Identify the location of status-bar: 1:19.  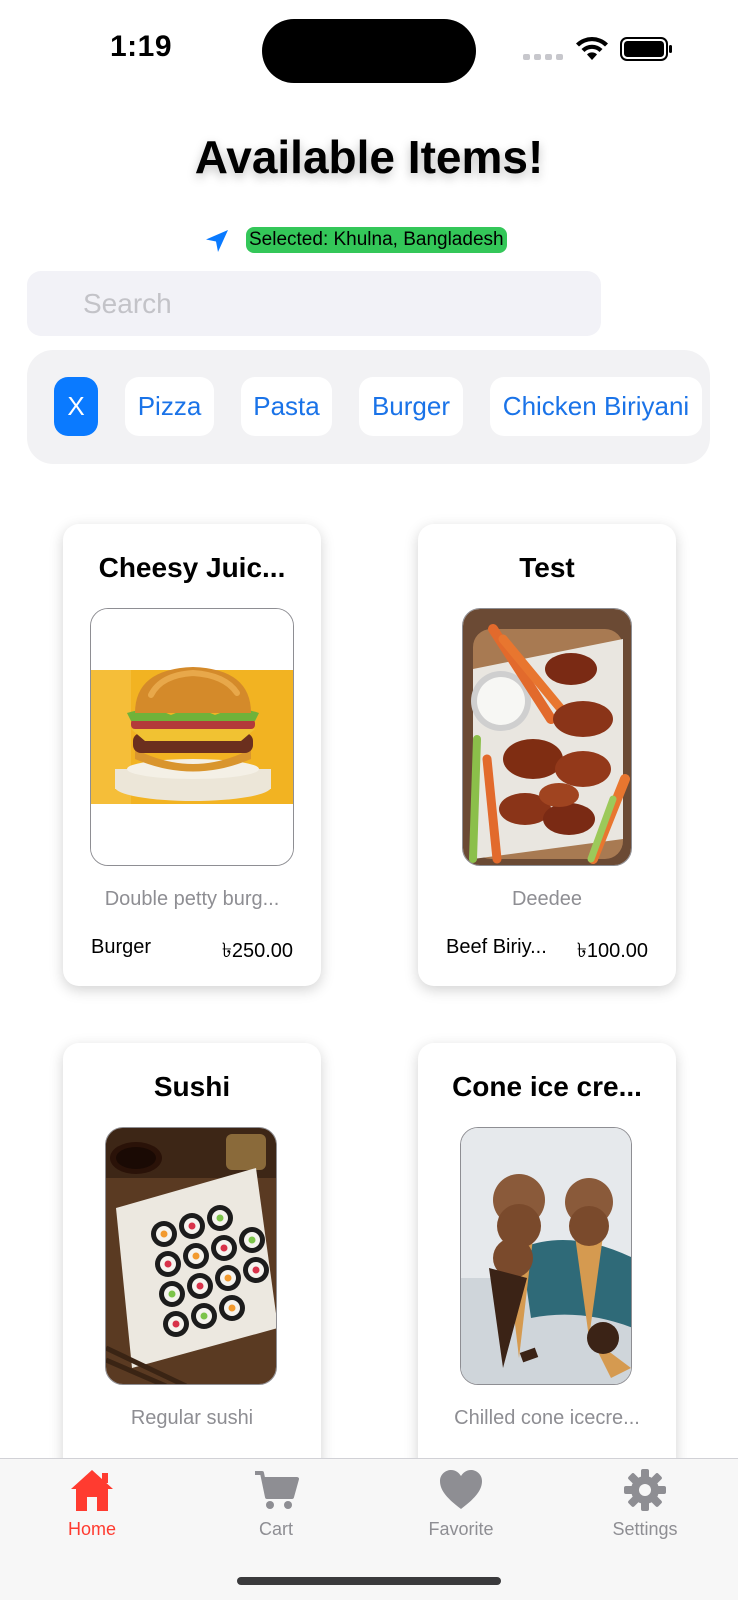
(369, 50).